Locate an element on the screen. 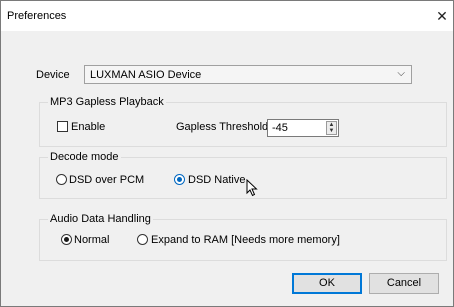  close-icon: ✕ is located at coordinates (442, 16).